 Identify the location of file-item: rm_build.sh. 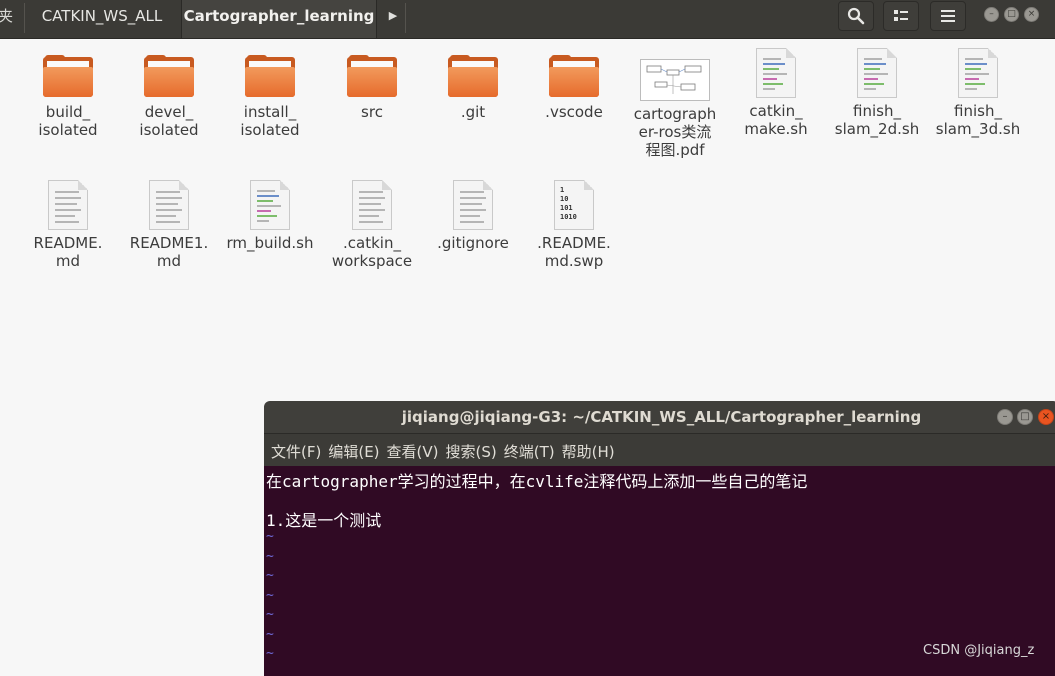
(270, 216).